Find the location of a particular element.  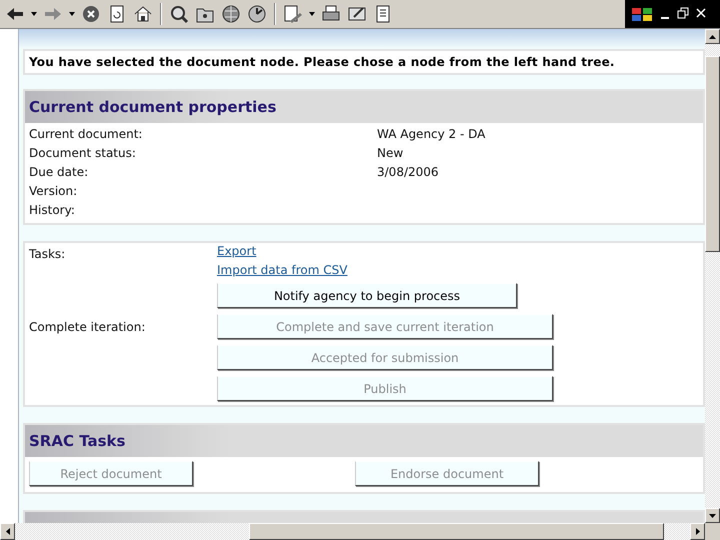

property-label: Due date: is located at coordinates (59, 172).